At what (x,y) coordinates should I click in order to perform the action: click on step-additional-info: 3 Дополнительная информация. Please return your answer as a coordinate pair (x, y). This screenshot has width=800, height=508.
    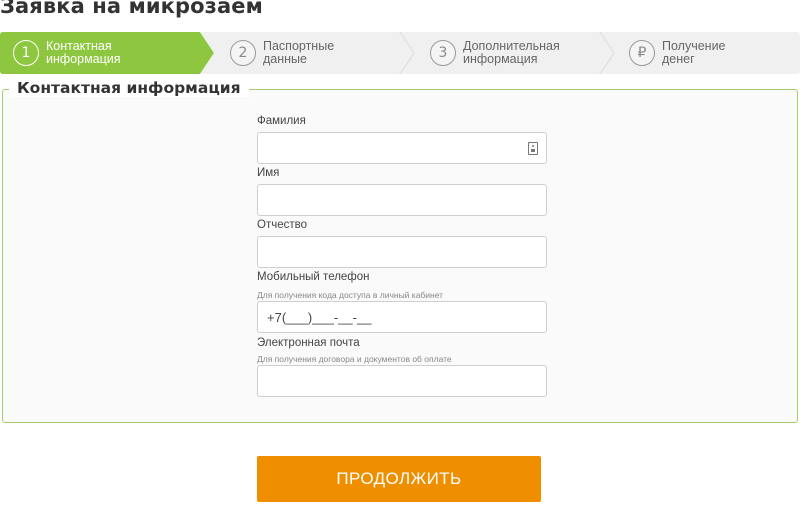
    Looking at the image, I should click on (495, 53).